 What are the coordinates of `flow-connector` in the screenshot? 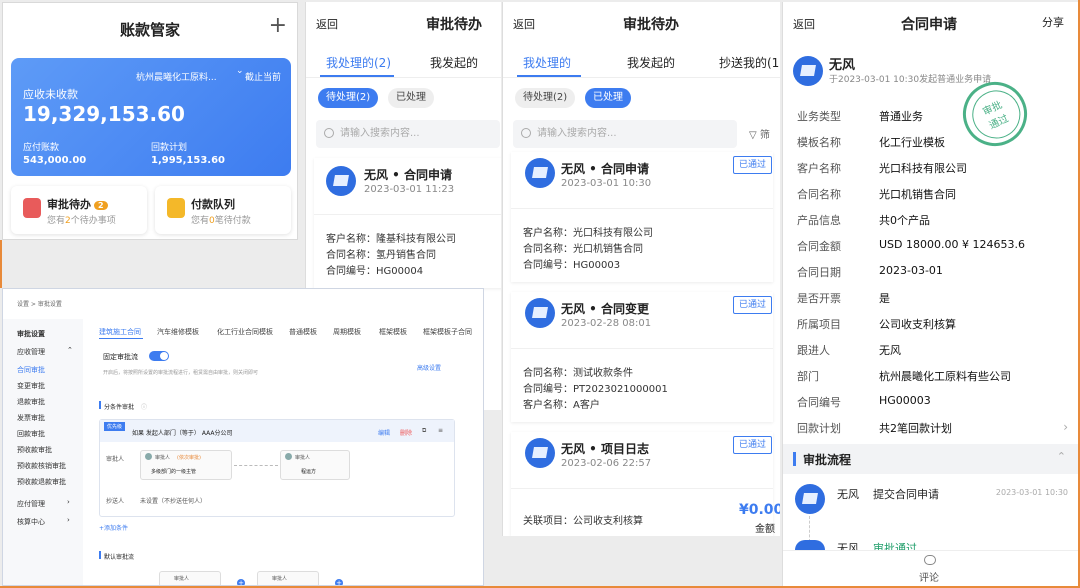 It's located at (809, 529).